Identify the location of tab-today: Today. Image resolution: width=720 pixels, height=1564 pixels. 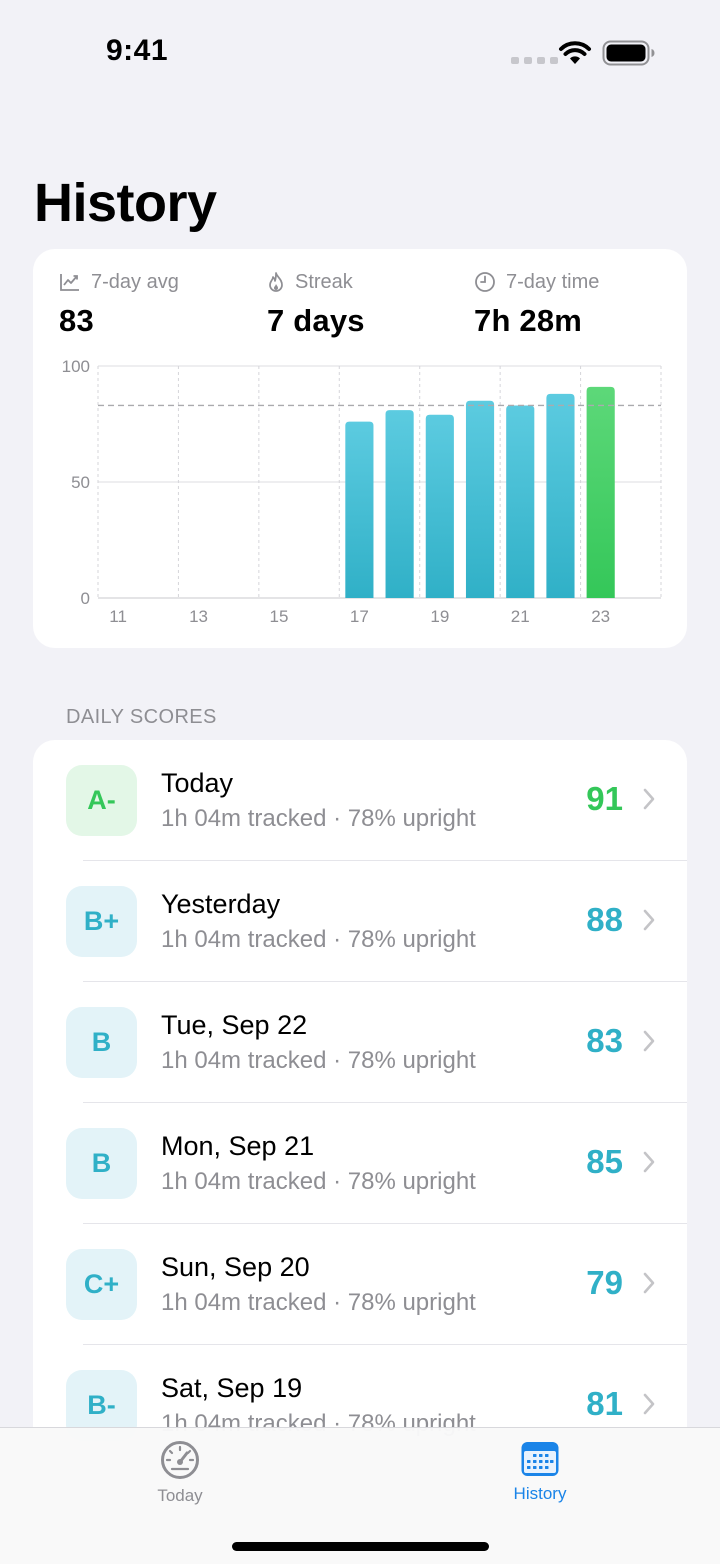
(180, 1473).